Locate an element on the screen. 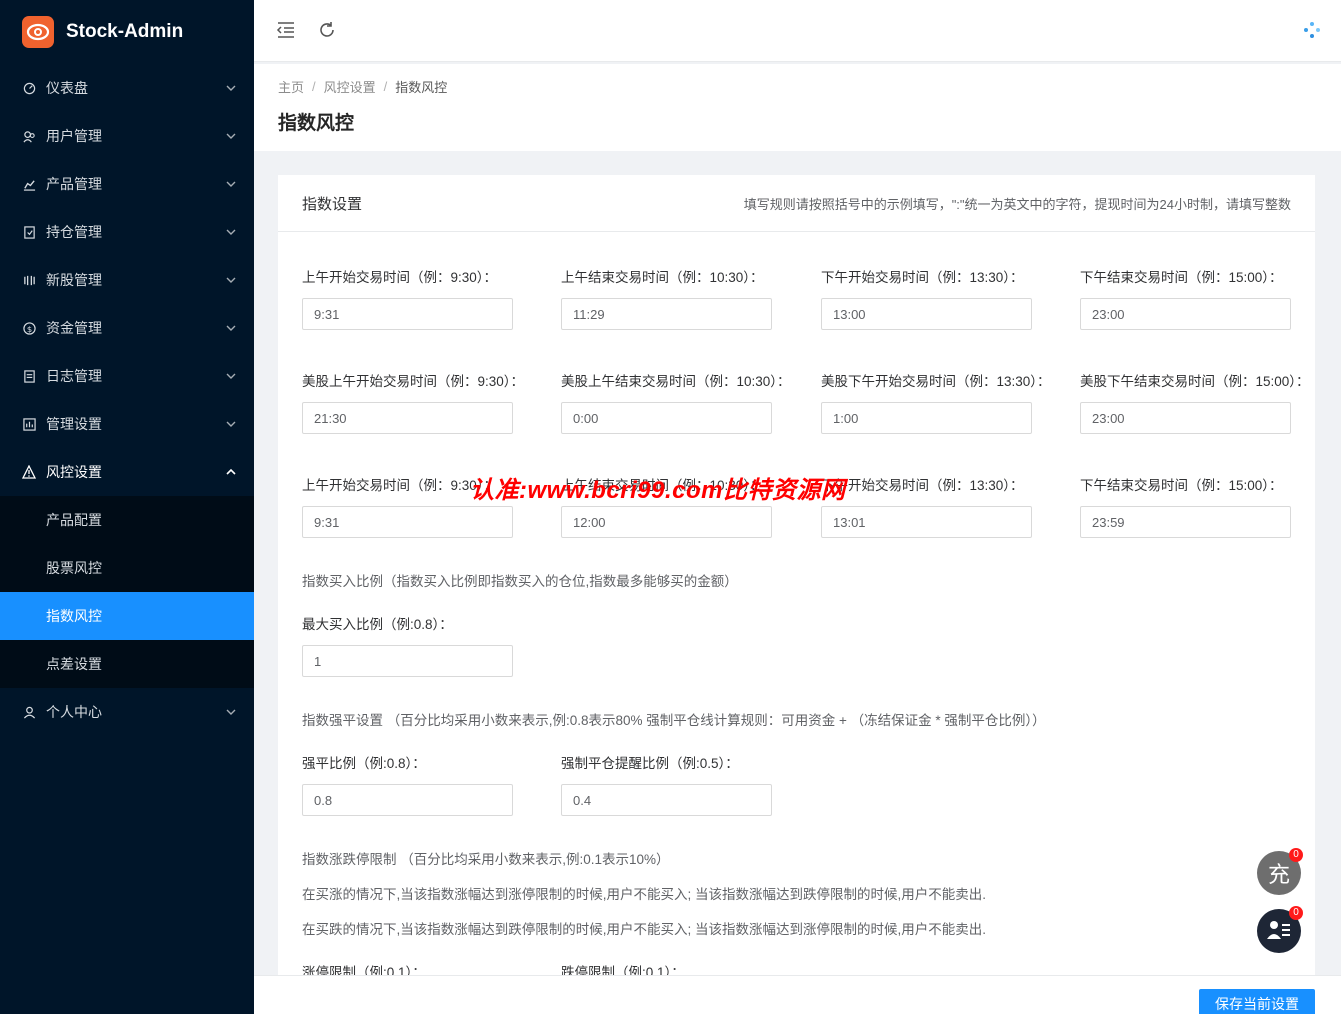  chevron-up-icon is located at coordinates (231, 472).